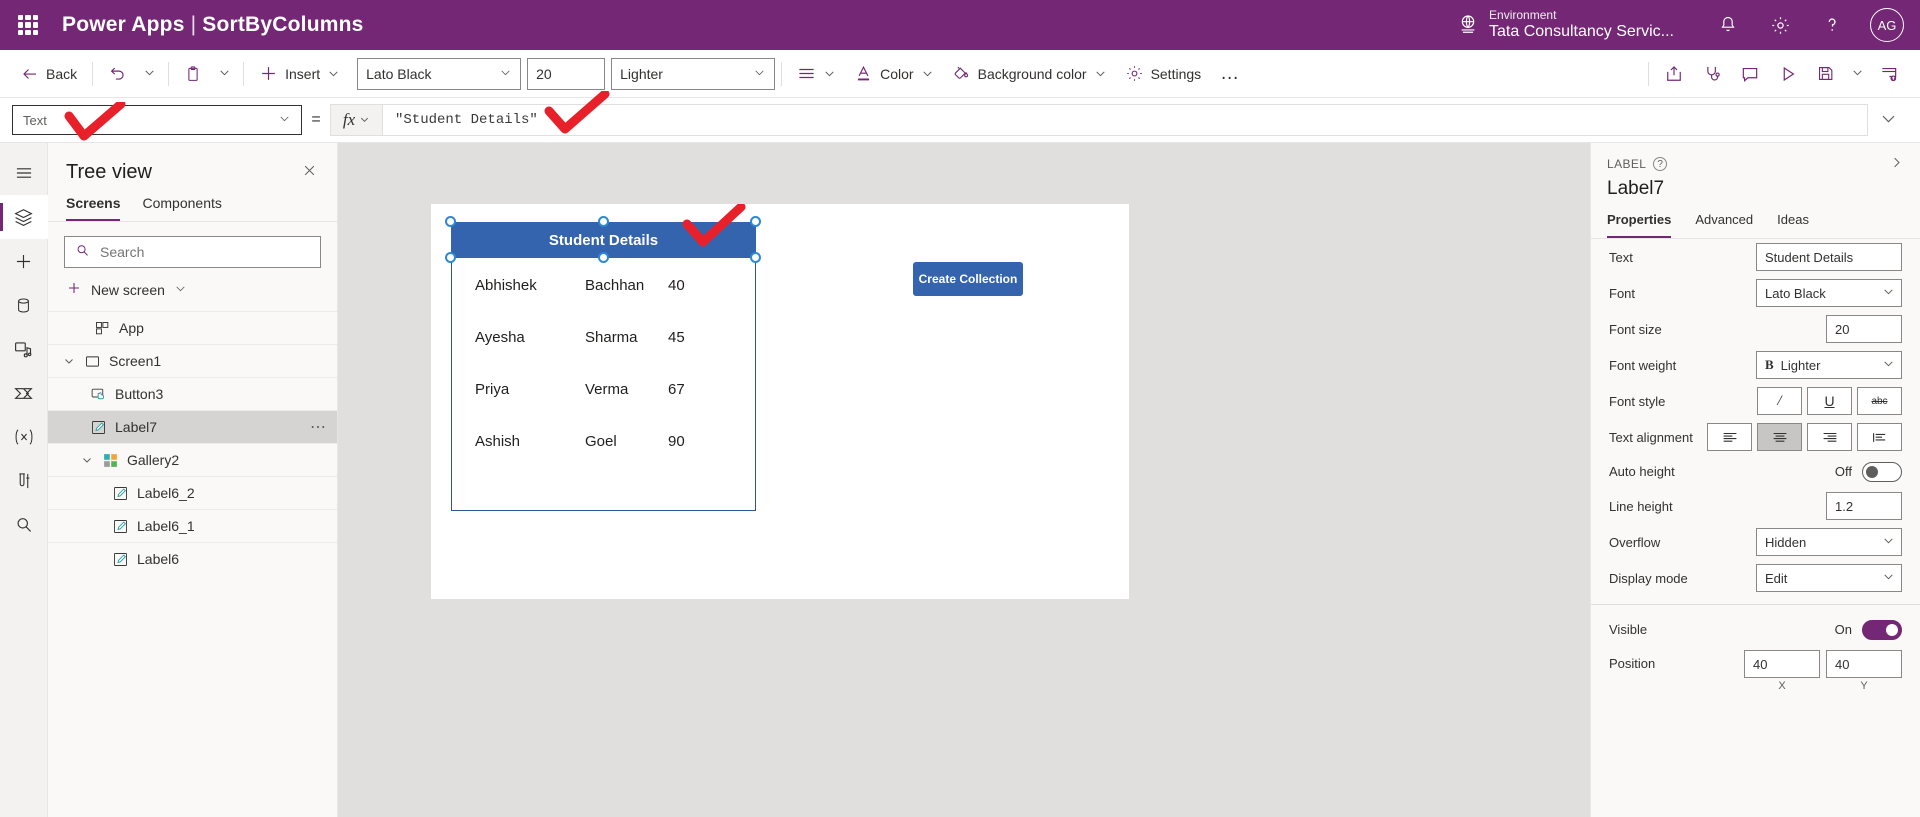  I want to click on gallery-row: Ashish Goel 90, so click(603, 441).